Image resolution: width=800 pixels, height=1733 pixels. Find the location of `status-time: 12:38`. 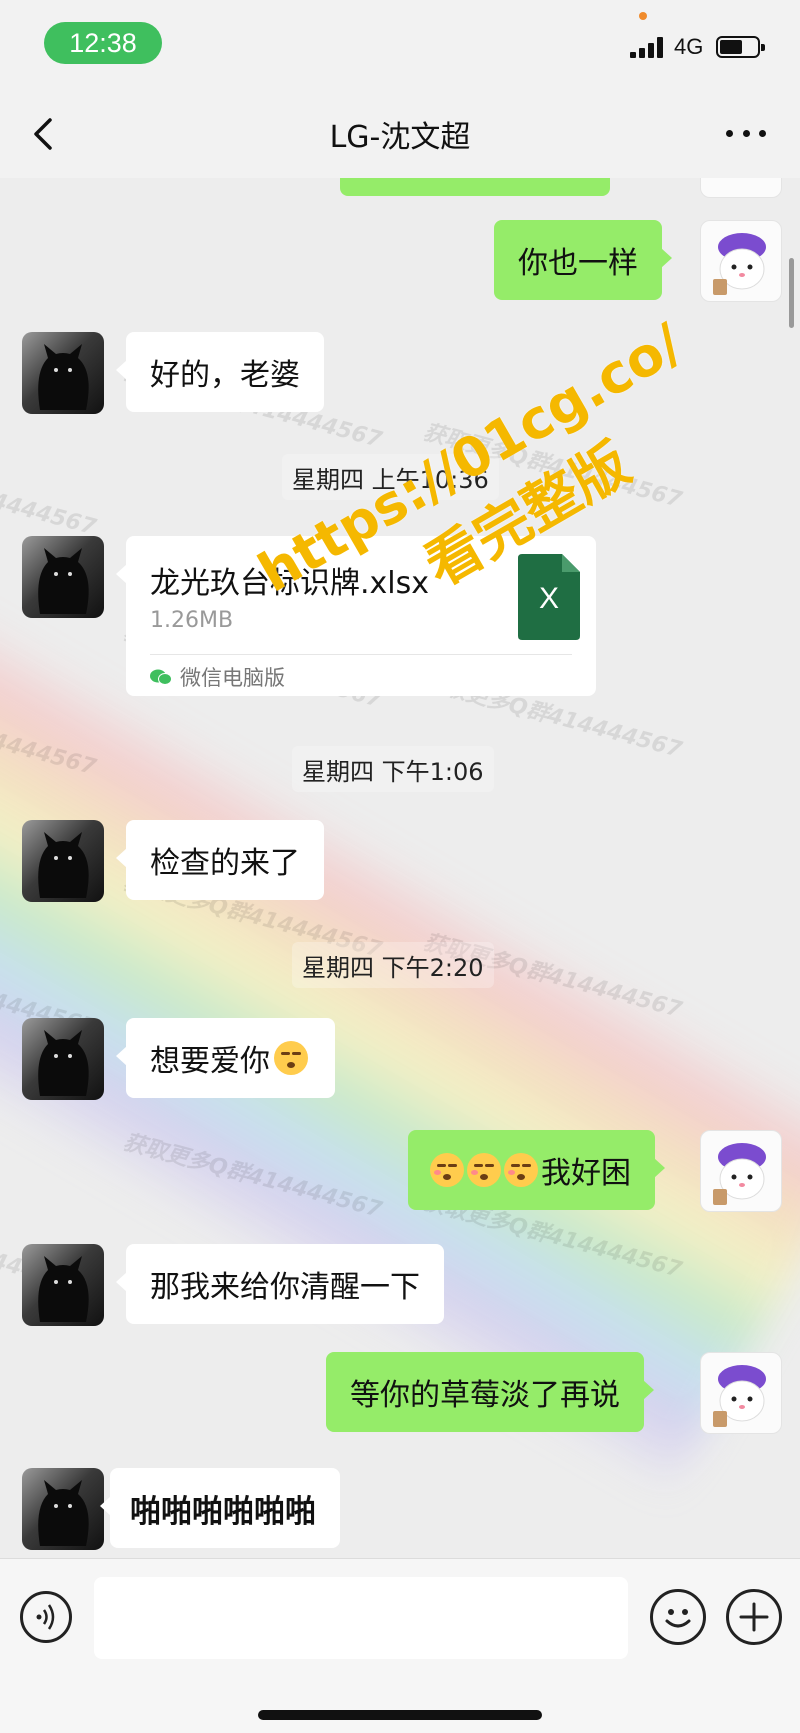

status-time: 12:38 is located at coordinates (103, 43).